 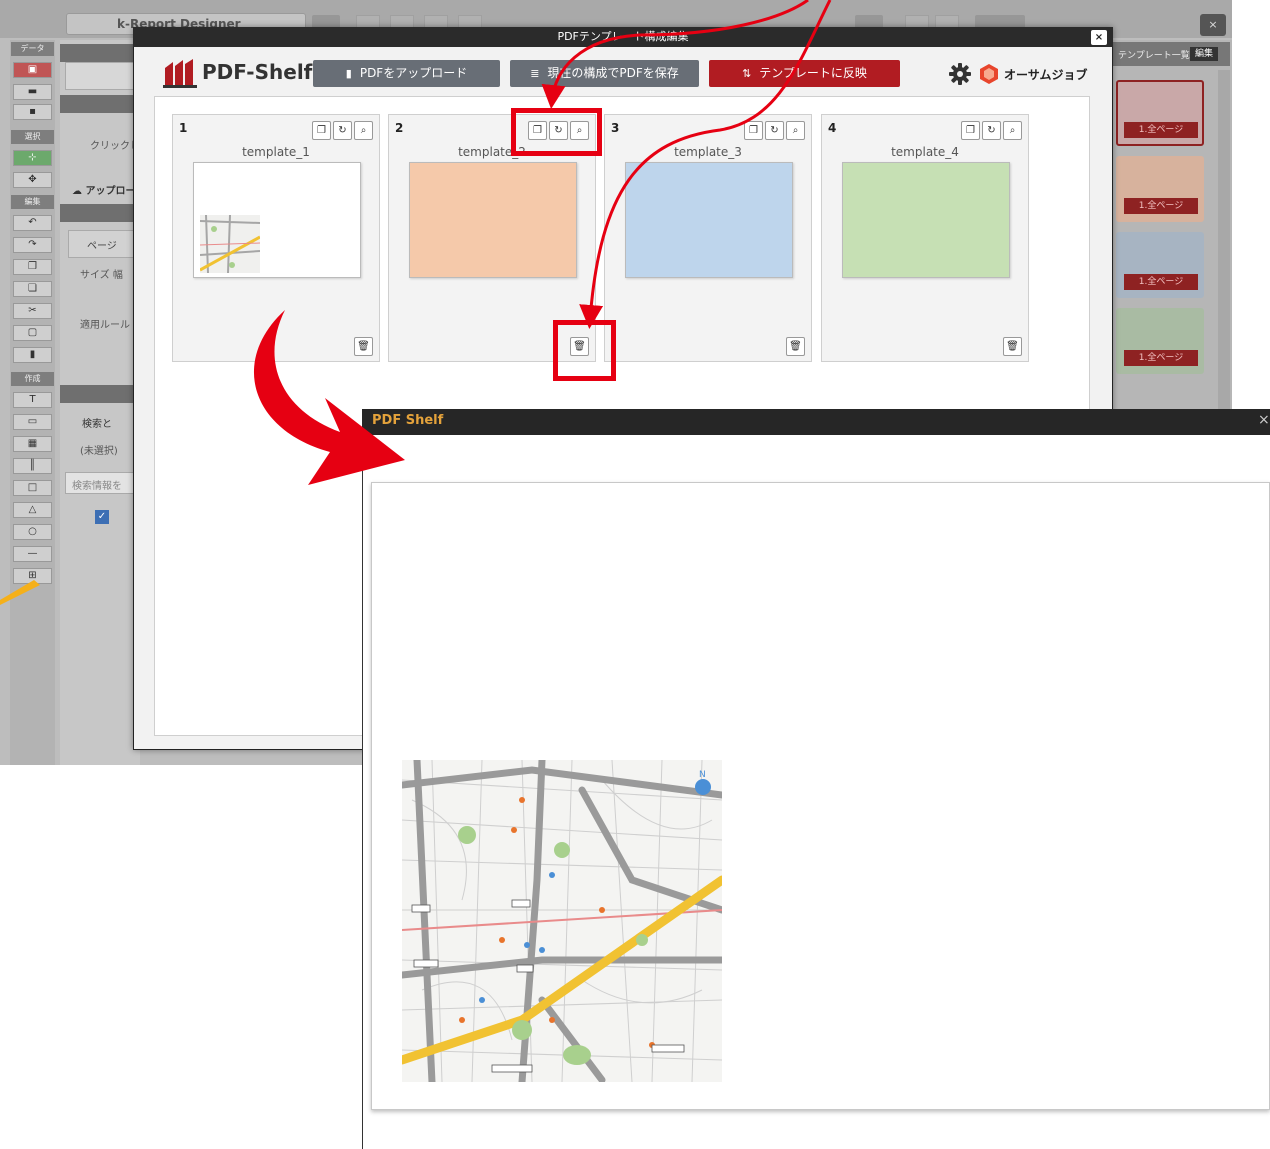 I want to click on barcode-icon: ║, so click(x=32, y=466).